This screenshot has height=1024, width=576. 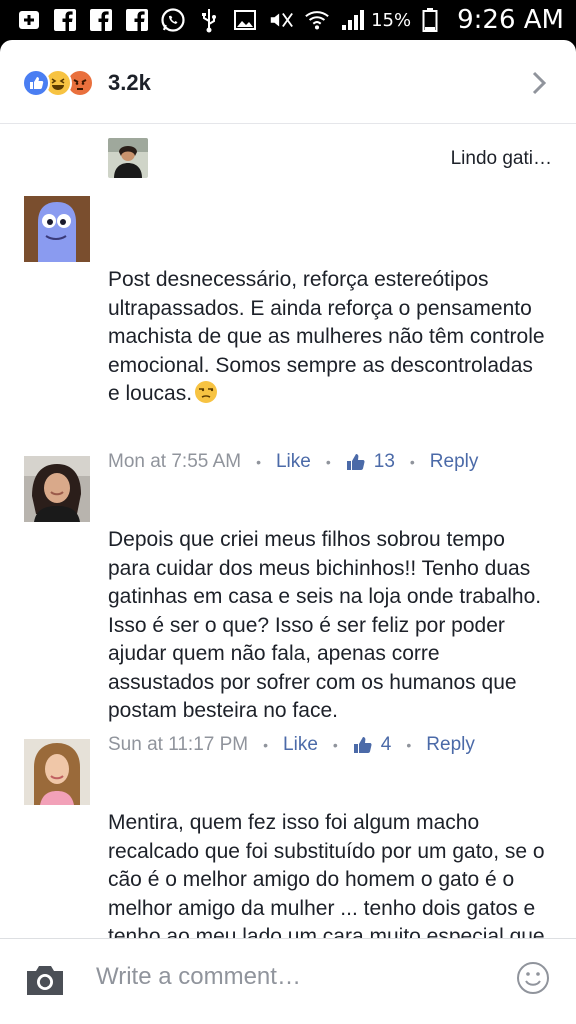 What do you see at coordinates (296, 977) in the screenshot?
I see `comment-input` at bounding box center [296, 977].